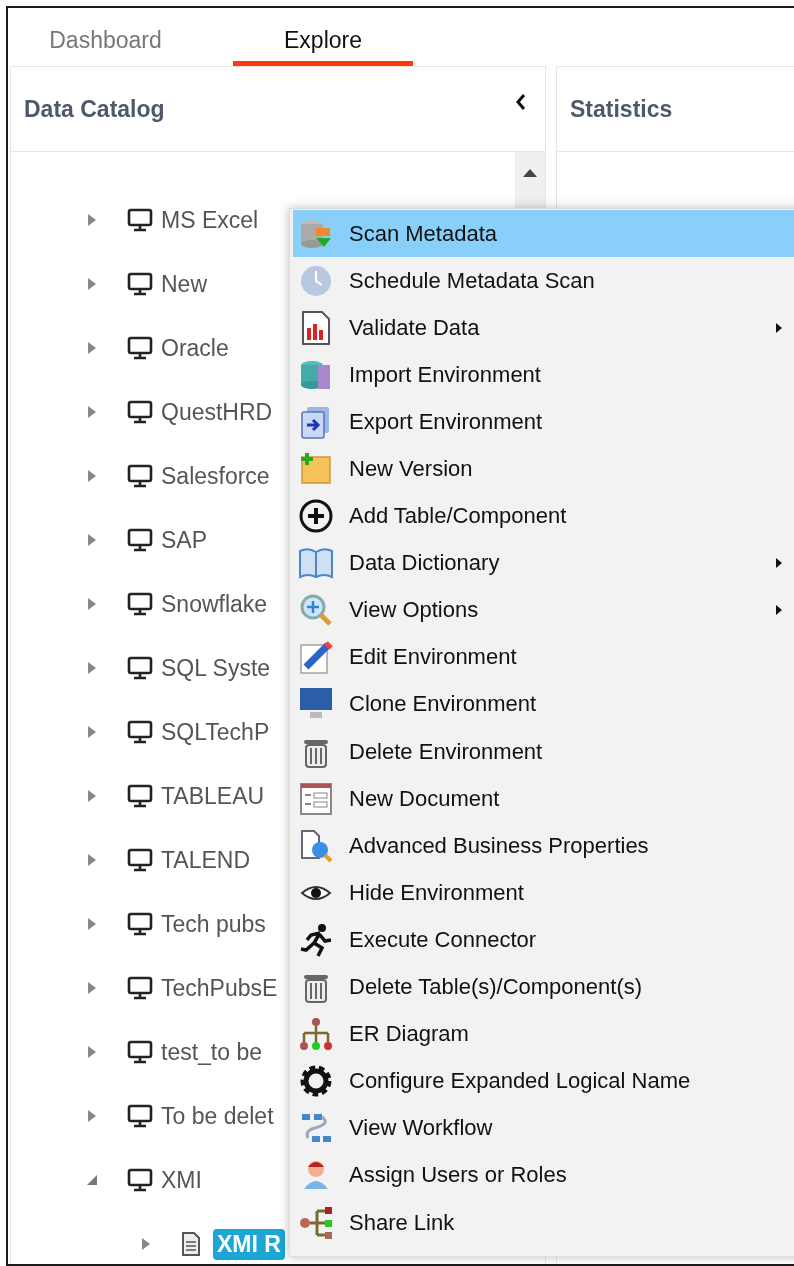 The width and height of the screenshot is (794, 1266). What do you see at coordinates (543, 375) in the screenshot?
I see `menu-item: Import Environment` at bounding box center [543, 375].